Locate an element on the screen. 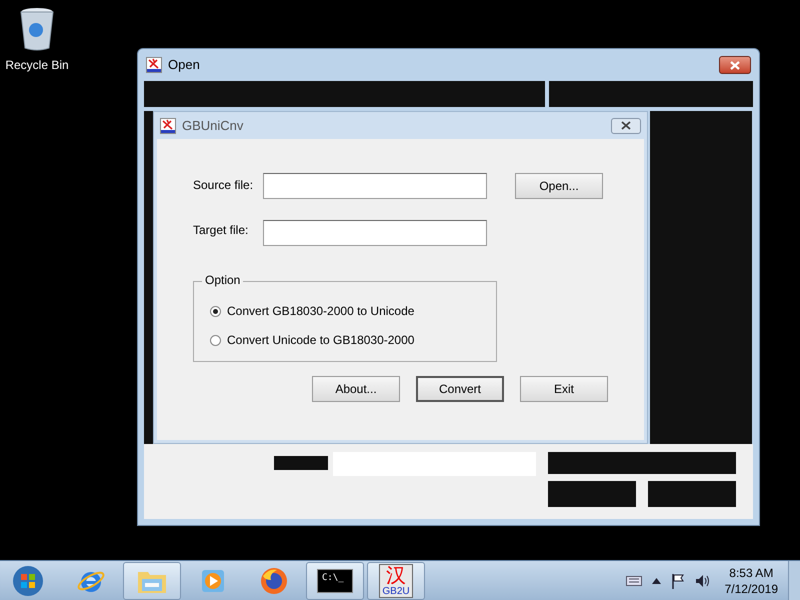 The width and height of the screenshot is (800, 600). converter-icon: 汉 GB2U is located at coordinates (396, 581).